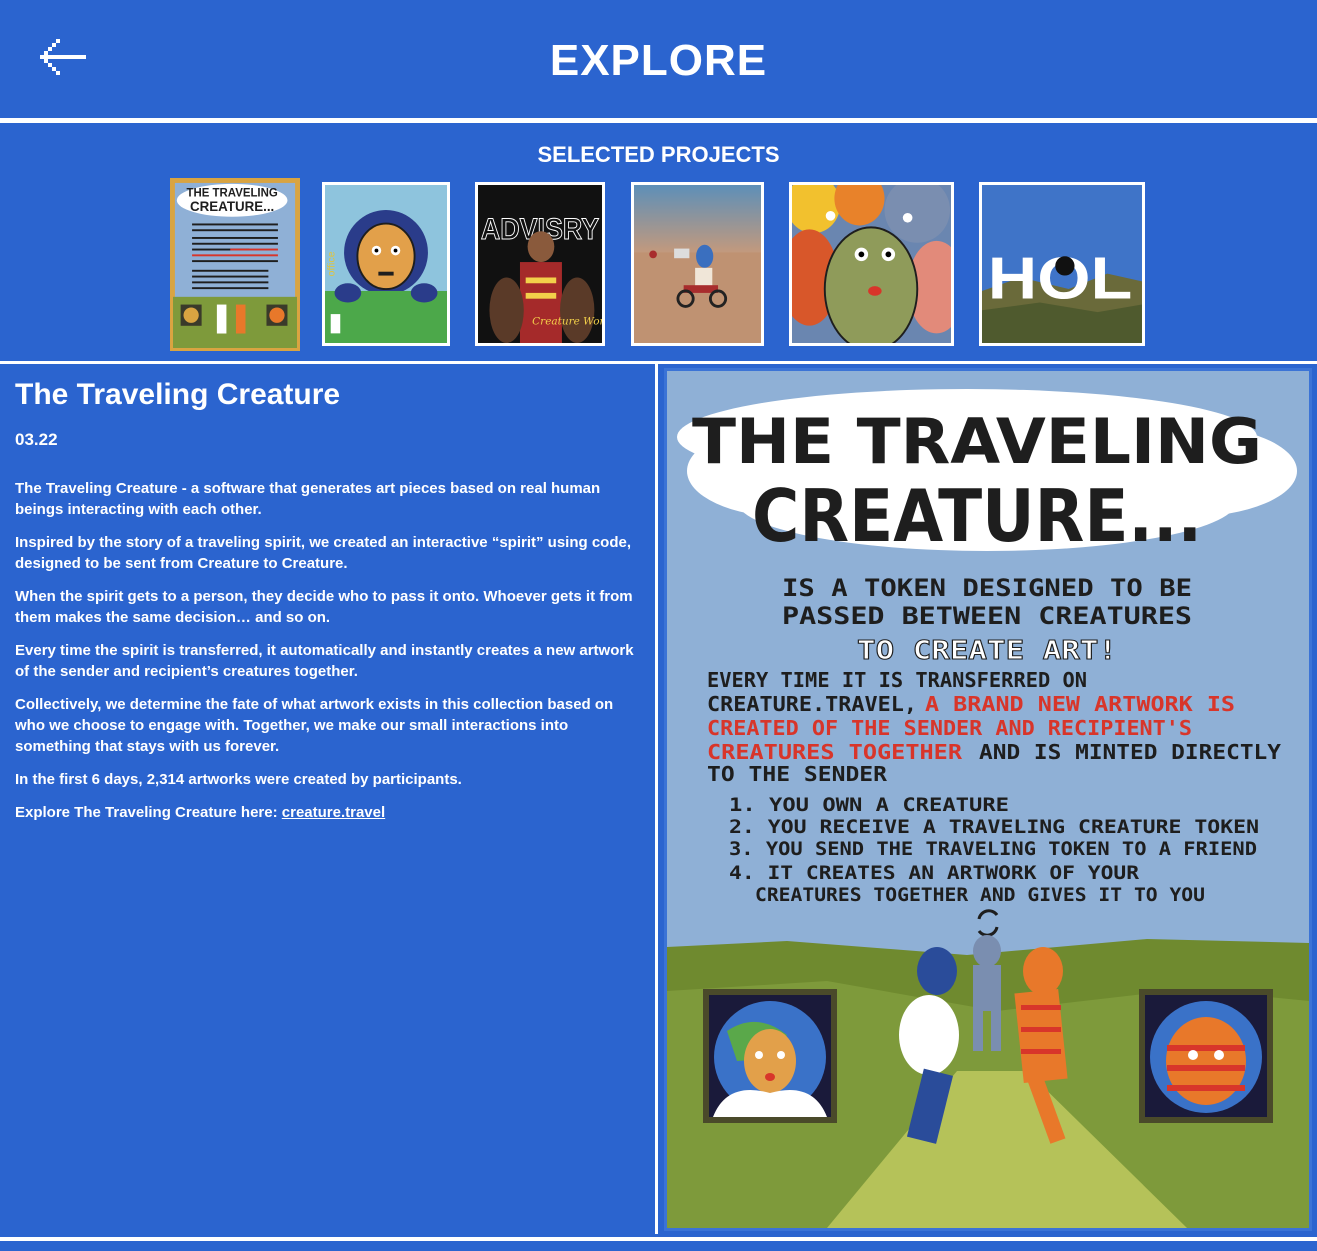 The width and height of the screenshot is (1317, 1251). What do you see at coordinates (987, 651) in the screenshot?
I see `poster-sub3: TO CREATE ART!` at bounding box center [987, 651].